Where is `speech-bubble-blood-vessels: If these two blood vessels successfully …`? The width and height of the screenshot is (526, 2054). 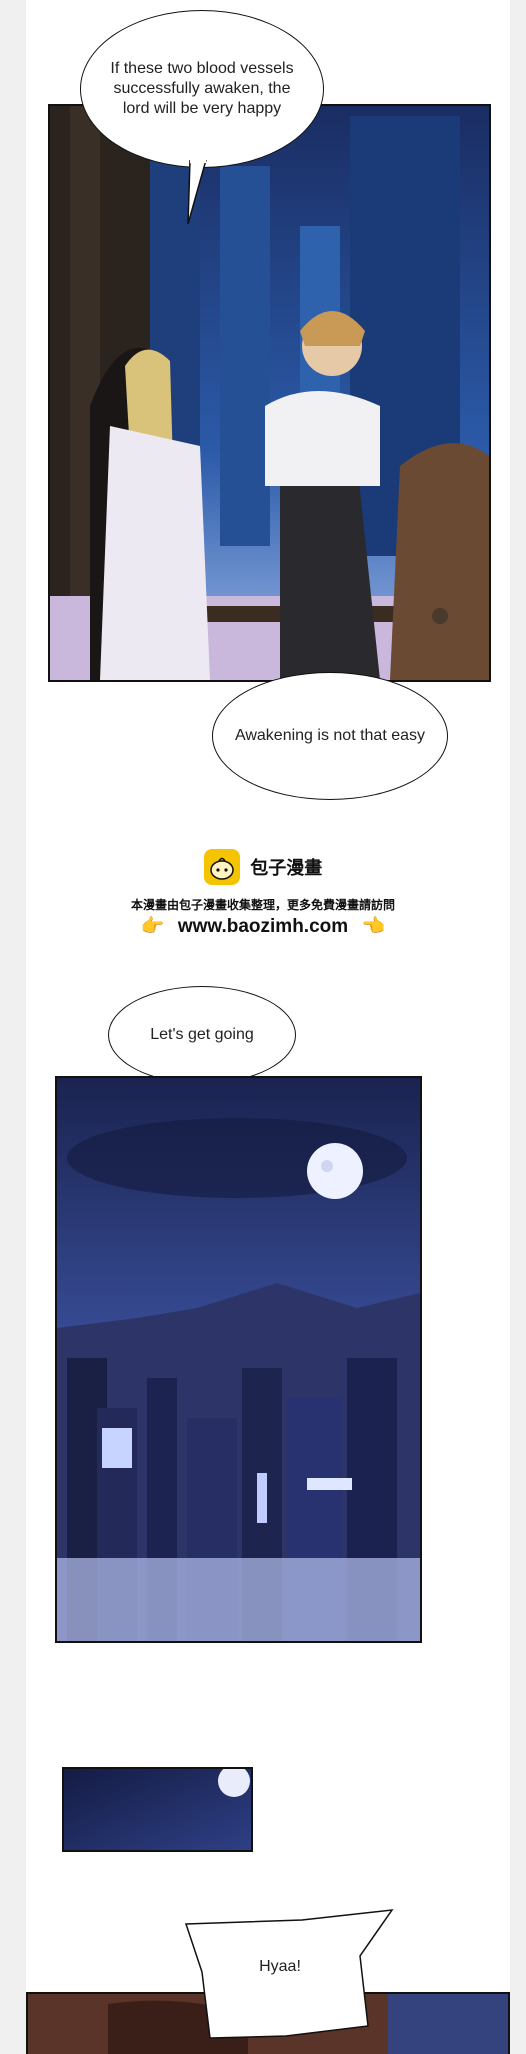 speech-bubble-blood-vessels: If these two blood vessels successfully … is located at coordinates (202, 89).